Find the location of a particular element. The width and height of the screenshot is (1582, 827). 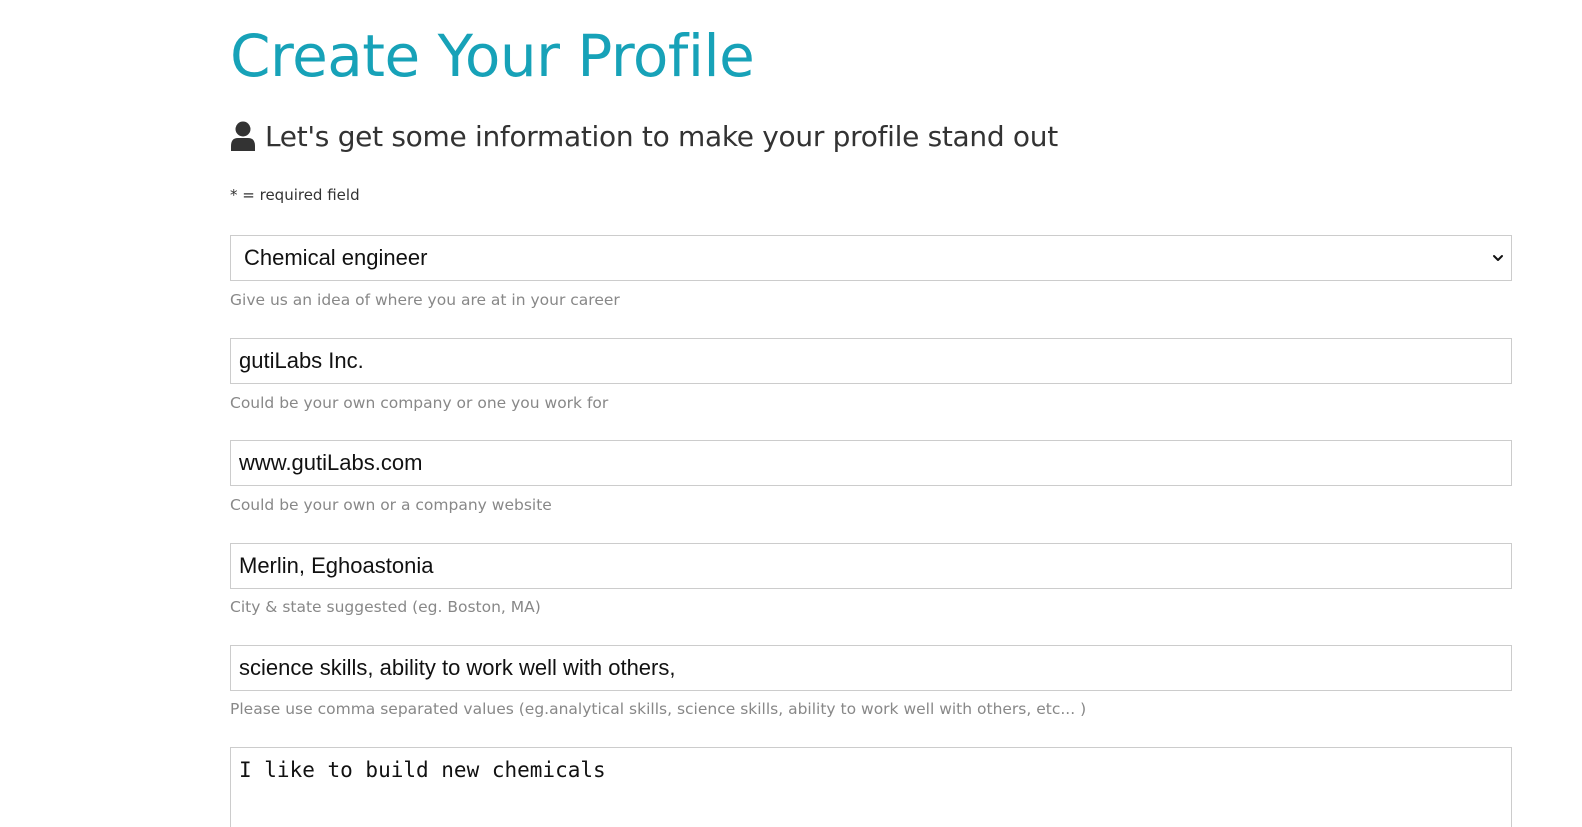

company-input: gutiLabs Inc. is located at coordinates (871, 361).